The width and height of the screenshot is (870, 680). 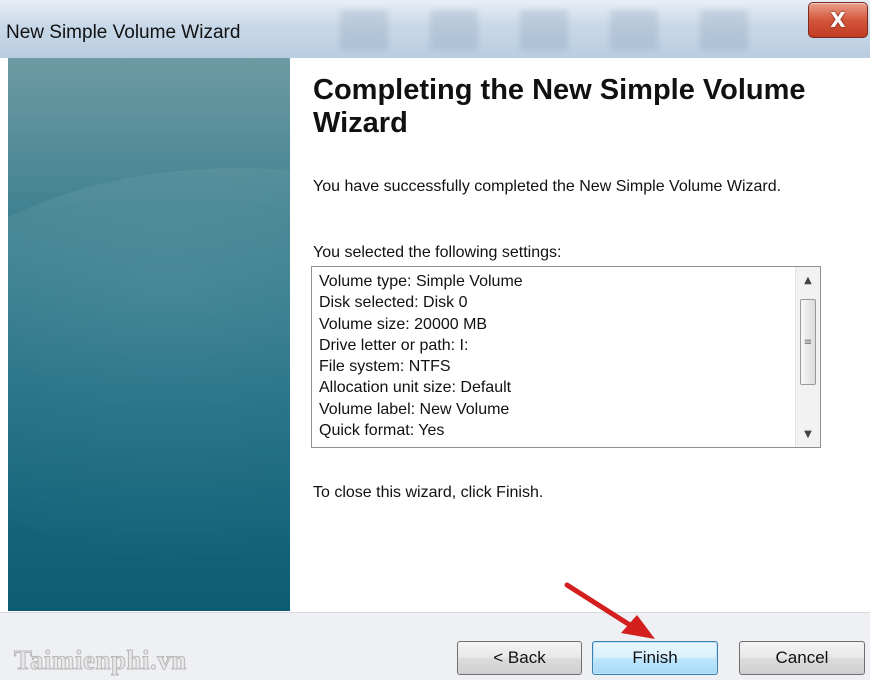 What do you see at coordinates (414, 409) in the screenshot?
I see `settings-item: Volume label: New Volume` at bounding box center [414, 409].